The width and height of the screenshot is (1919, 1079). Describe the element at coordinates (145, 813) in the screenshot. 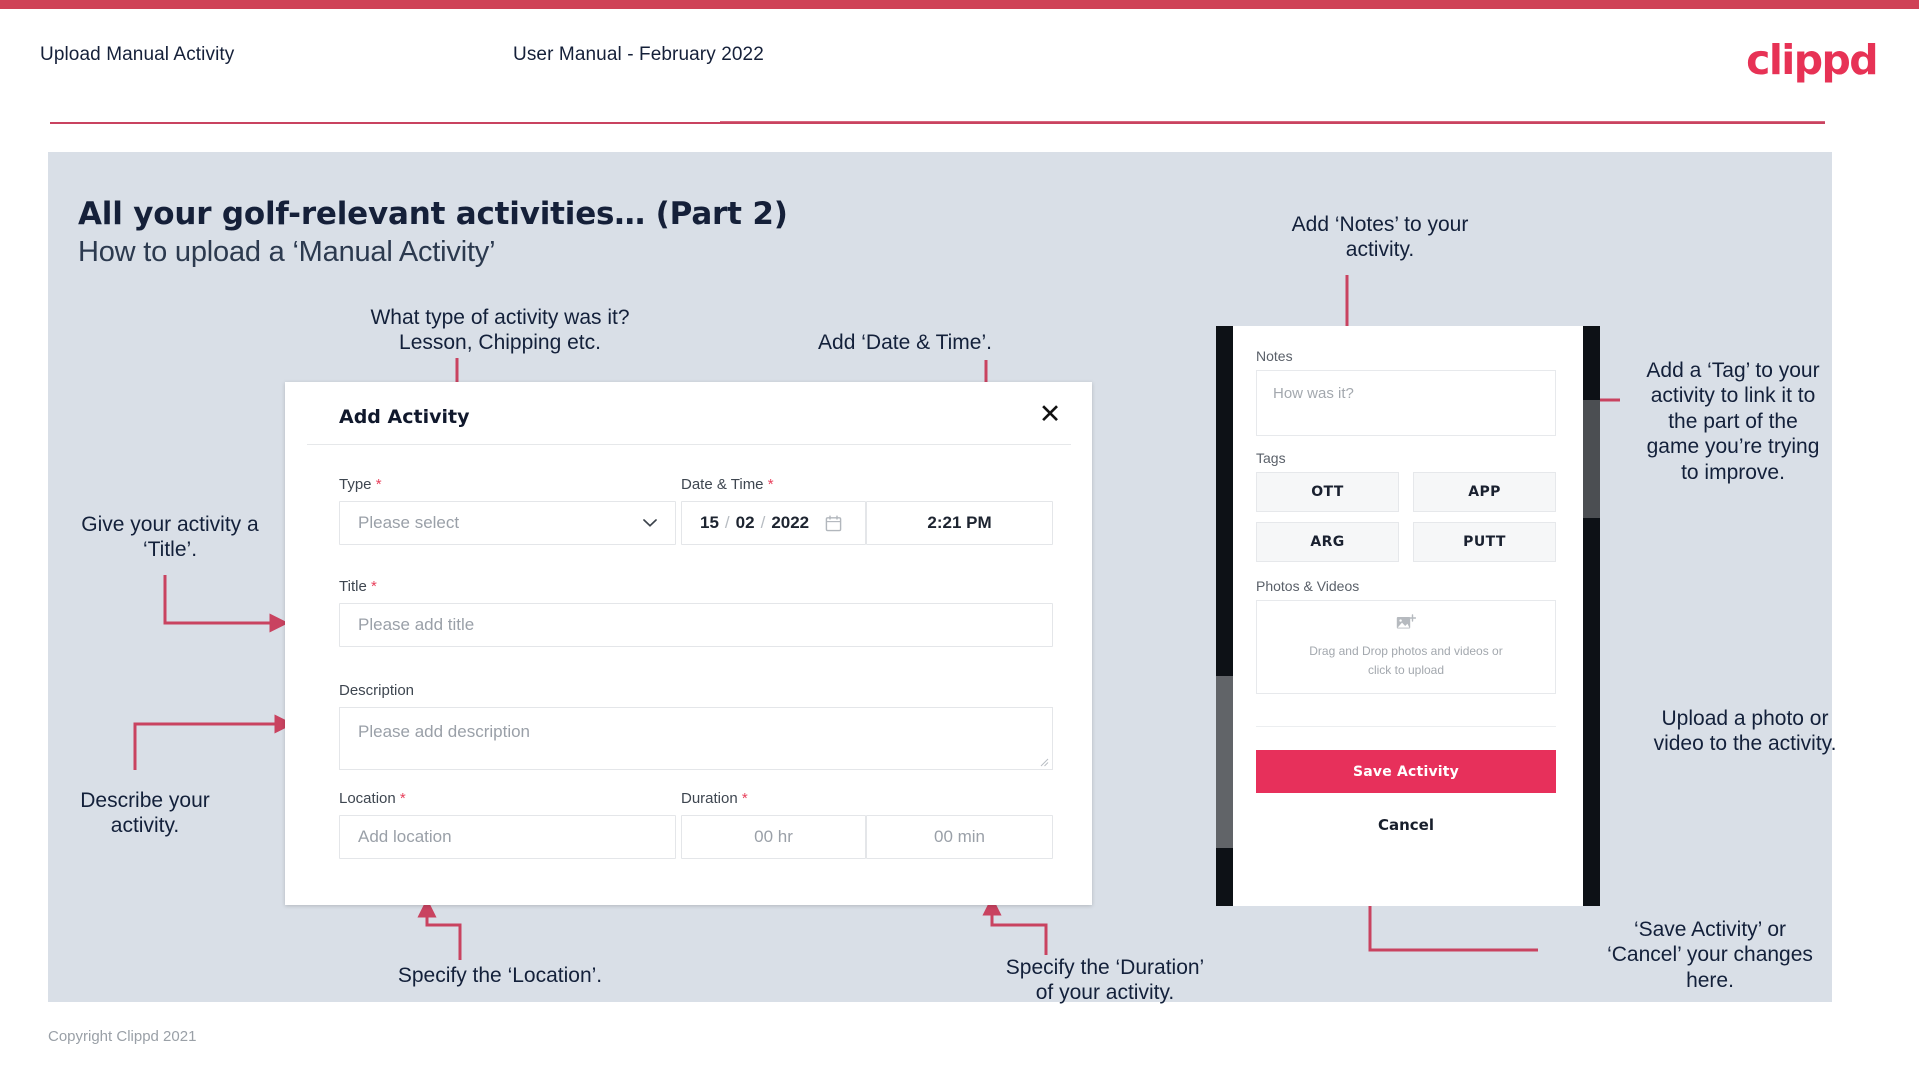

I see `annotation-describe: Describe your activity.` at that location.